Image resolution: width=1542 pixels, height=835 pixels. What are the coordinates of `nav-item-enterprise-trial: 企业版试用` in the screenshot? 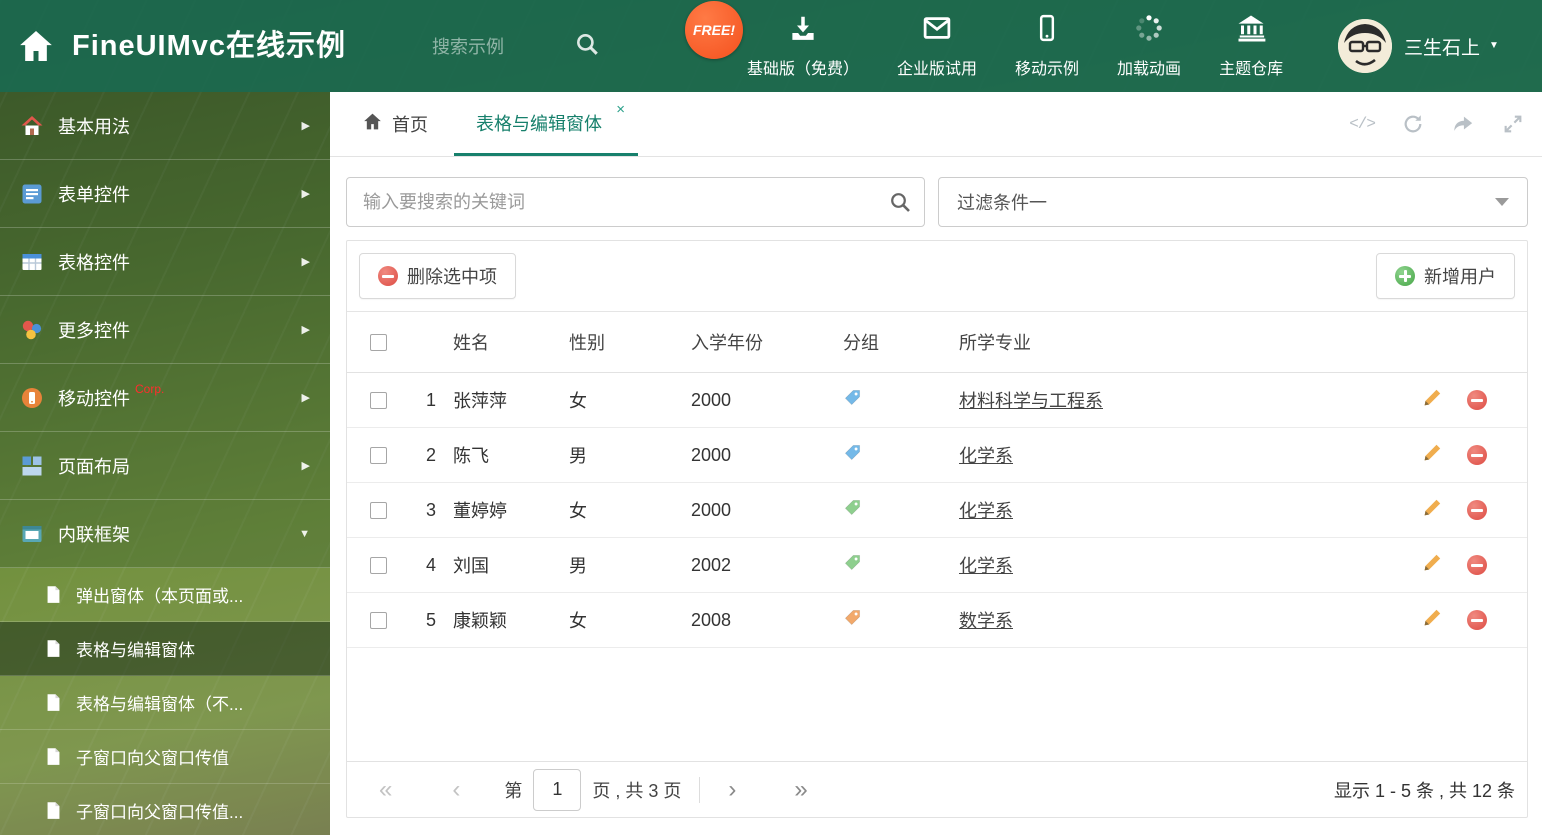 It's located at (937, 46).